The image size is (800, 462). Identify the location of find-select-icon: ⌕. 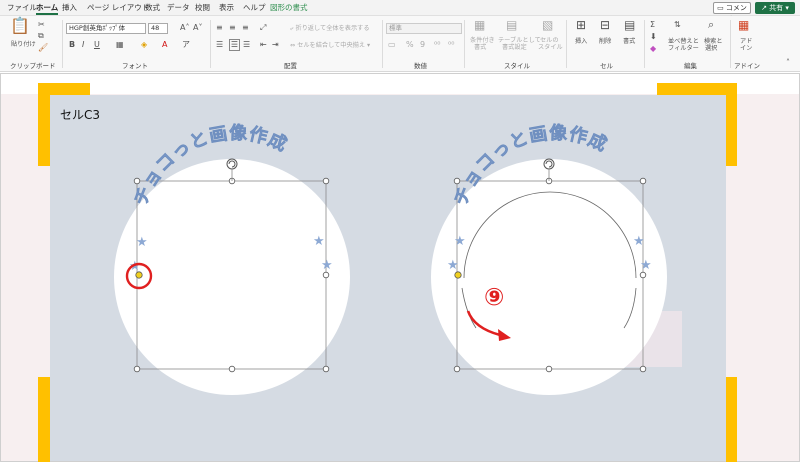
(711, 24).